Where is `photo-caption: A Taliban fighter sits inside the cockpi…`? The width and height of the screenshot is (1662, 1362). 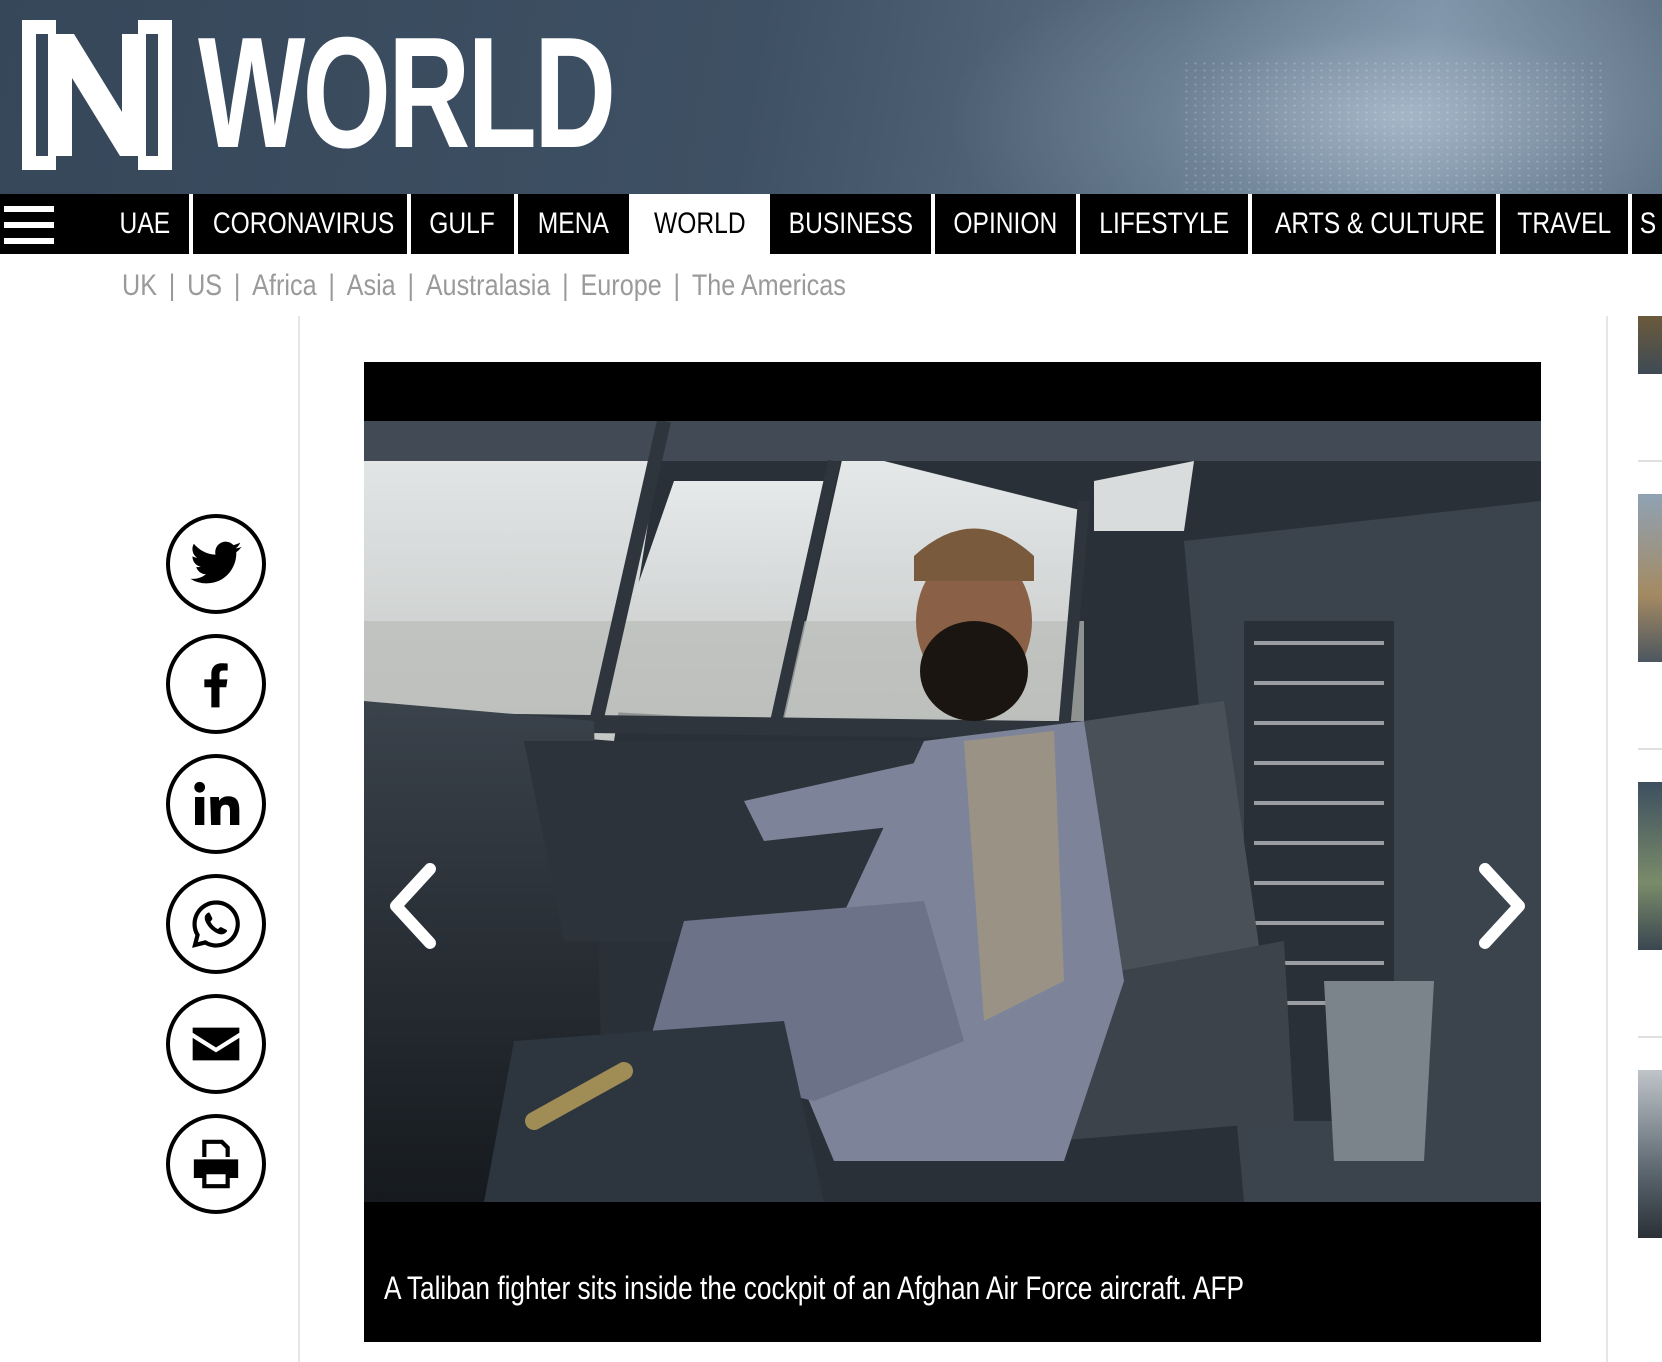 photo-caption: A Taliban fighter sits inside the cockpi… is located at coordinates (814, 1288).